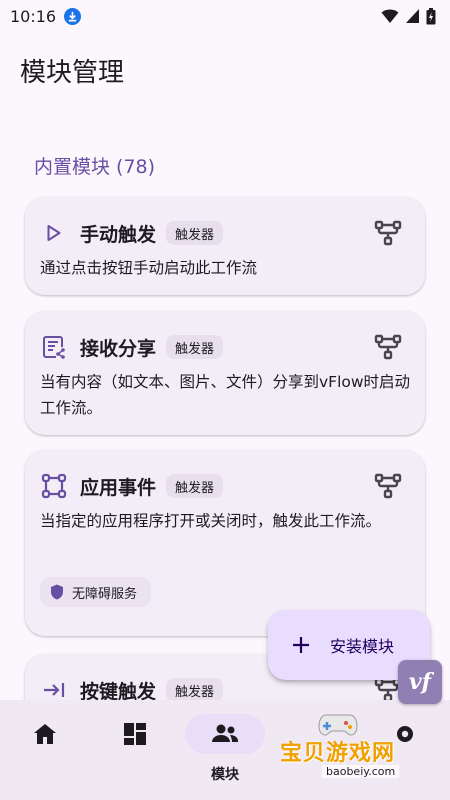 This screenshot has height=800, width=450. What do you see at coordinates (301, 645) in the screenshot?
I see `plus-icon` at bounding box center [301, 645].